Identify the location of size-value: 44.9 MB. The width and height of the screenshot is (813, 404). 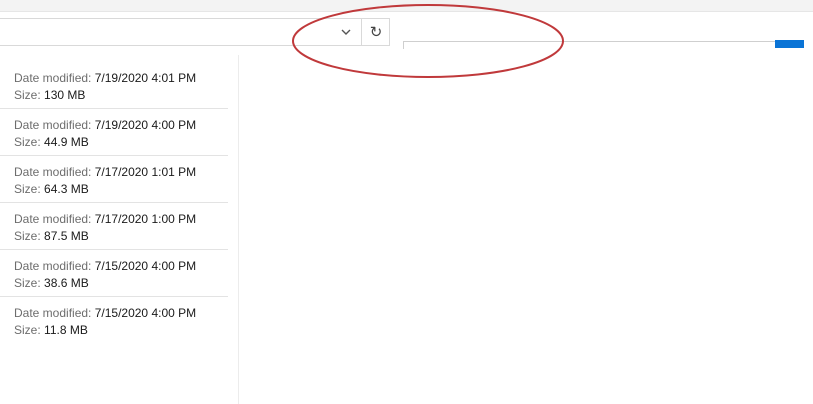
(66, 142).